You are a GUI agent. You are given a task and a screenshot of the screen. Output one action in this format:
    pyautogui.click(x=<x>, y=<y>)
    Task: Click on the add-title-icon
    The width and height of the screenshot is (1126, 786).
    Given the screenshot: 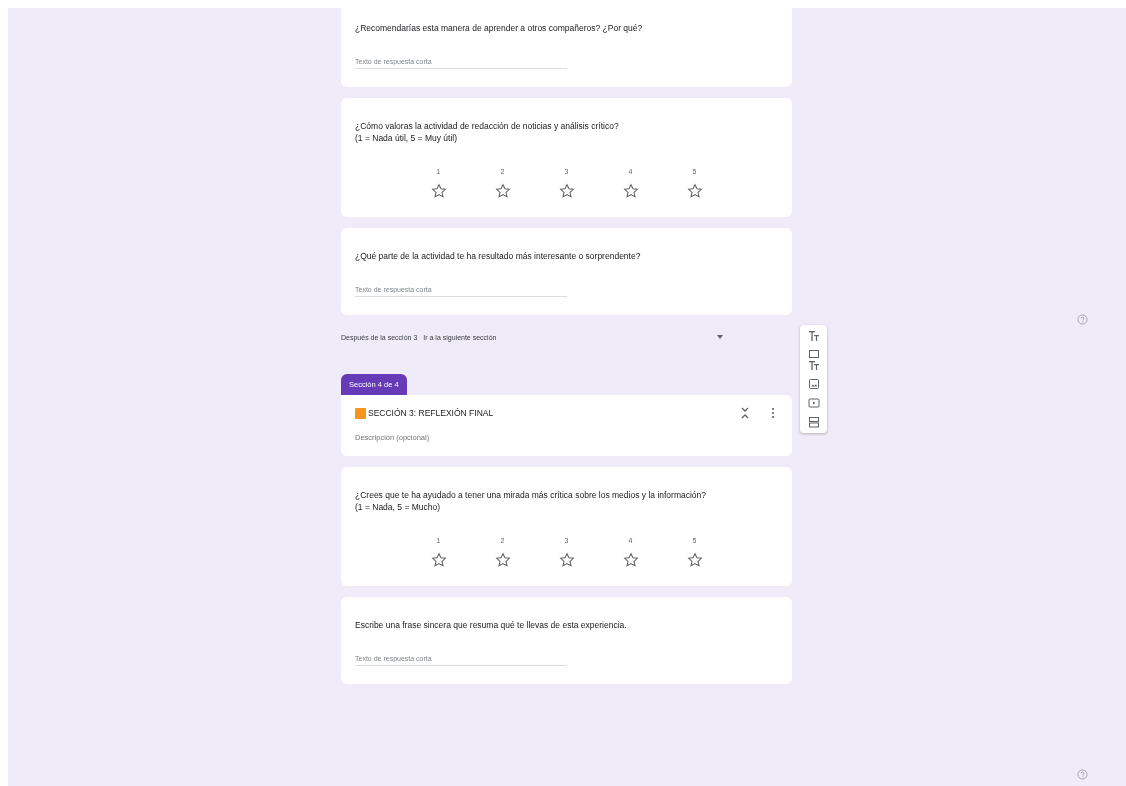 What is the action you would take?
    pyautogui.click(x=813, y=336)
    